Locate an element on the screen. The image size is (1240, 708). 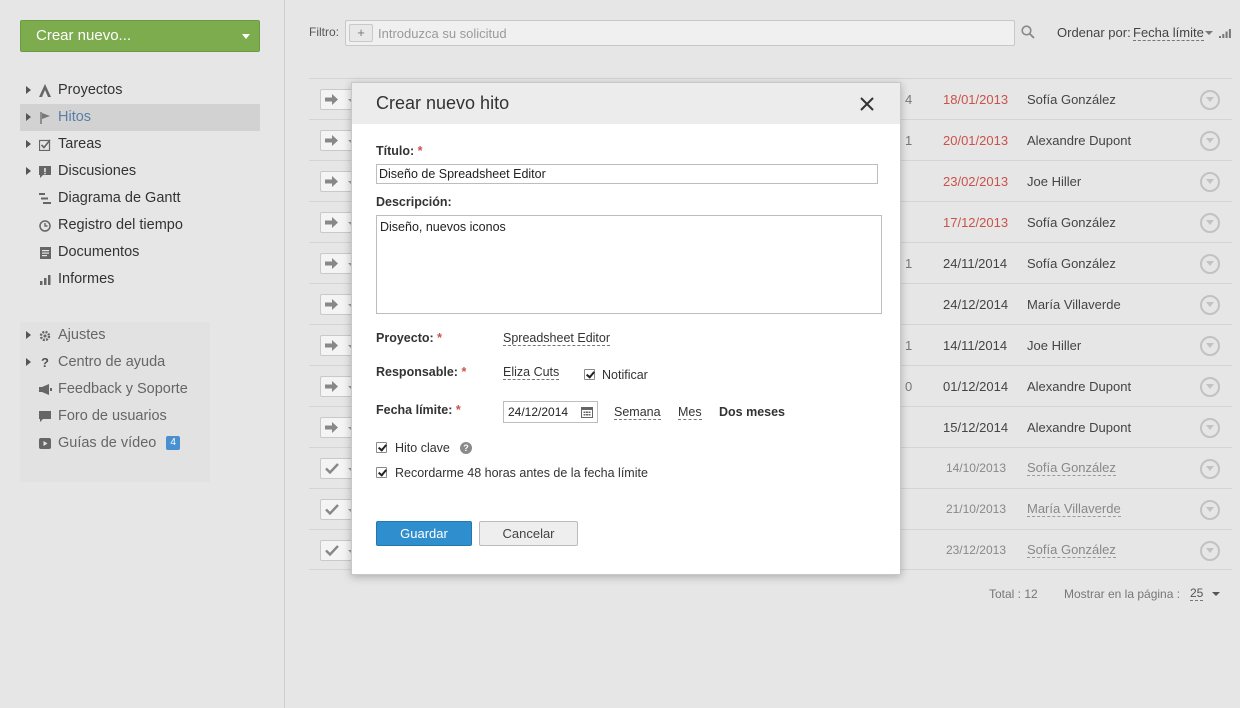
sidebar-item-label: Hitos is located at coordinates (75, 117).